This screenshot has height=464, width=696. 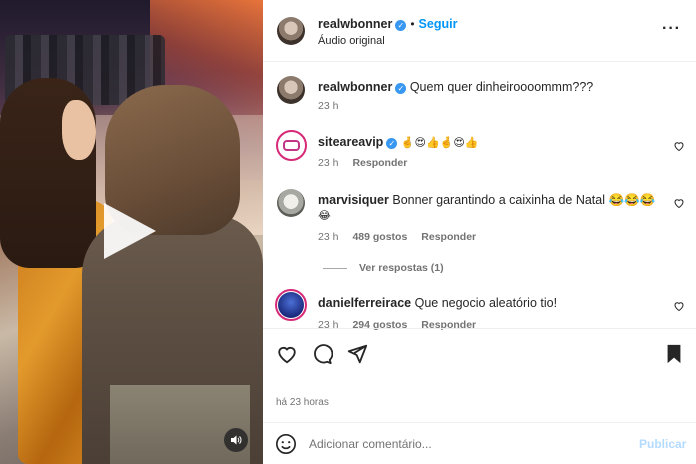 I want to click on comment-bar: Publicar, so click(x=479, y=443).